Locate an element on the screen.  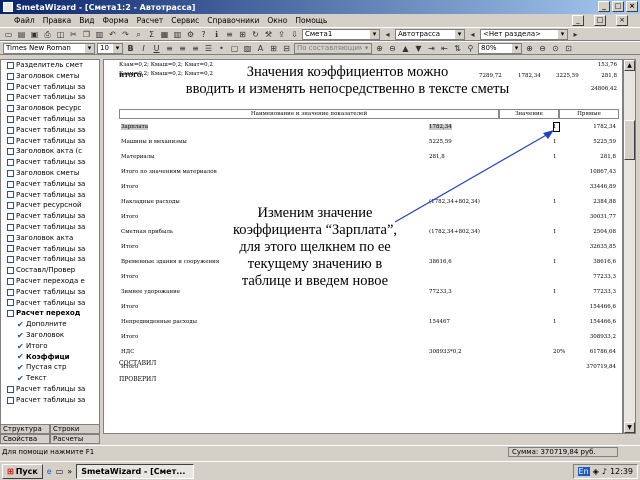
tree-item: Составл/Провер is located at coordinates (50, 270).